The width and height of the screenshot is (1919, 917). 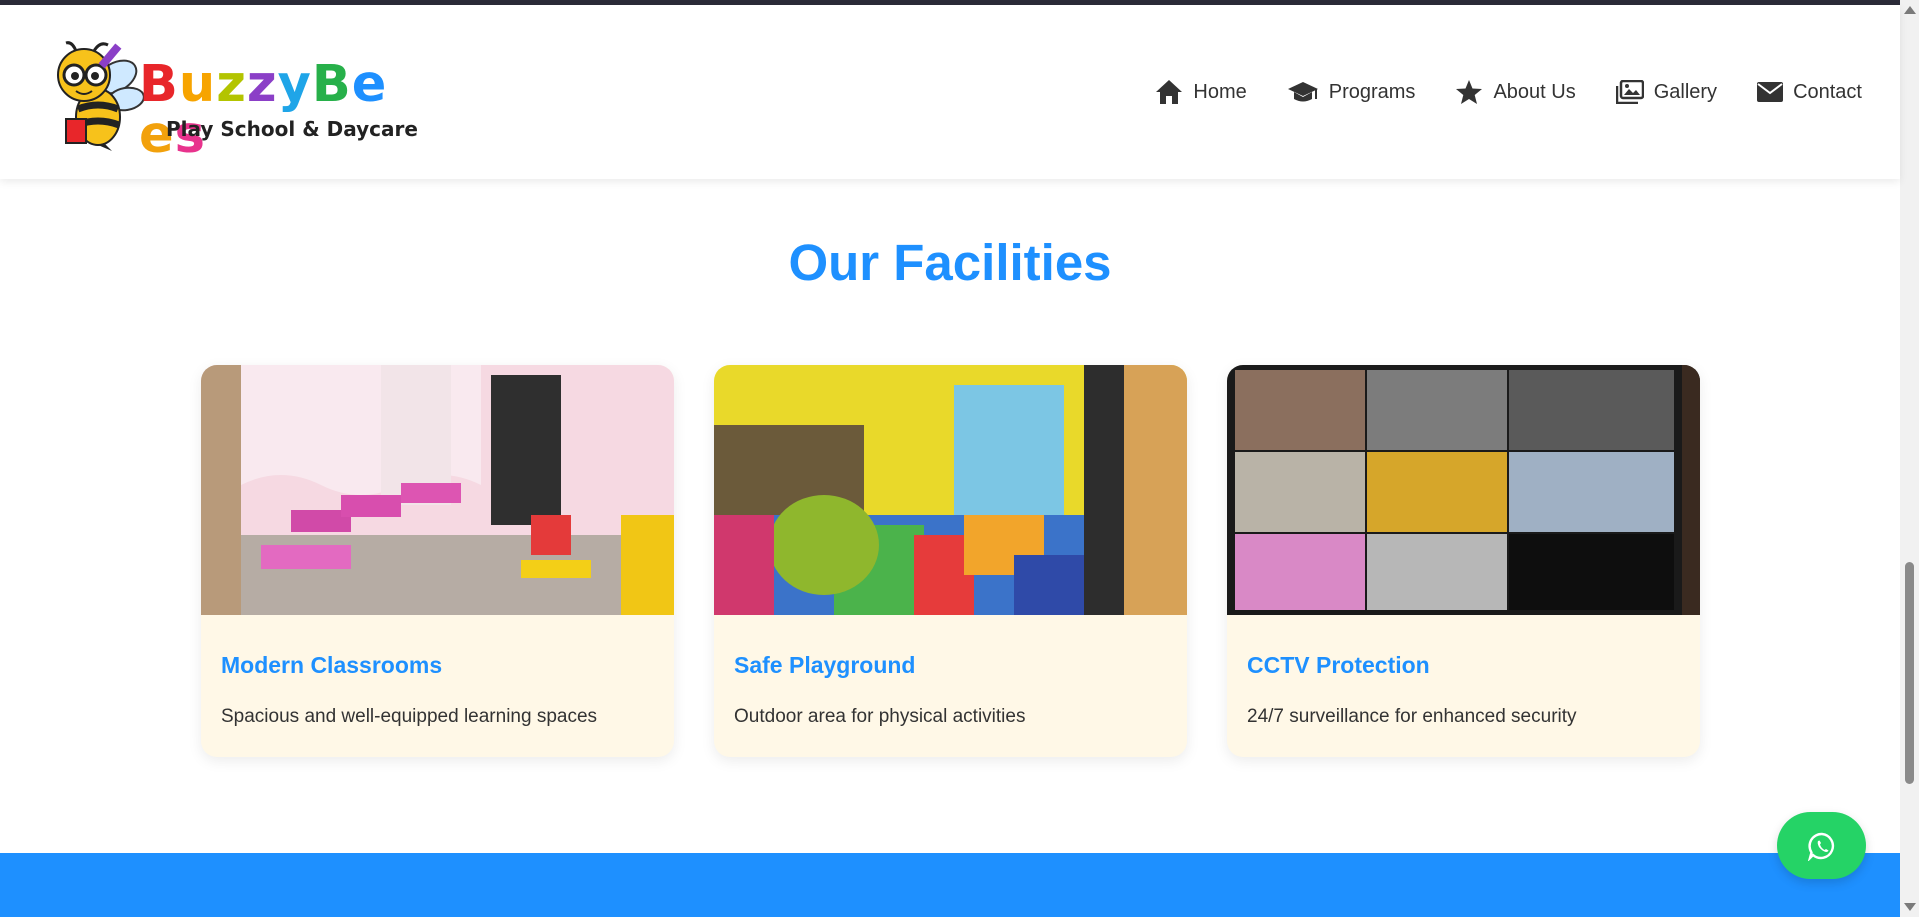 I want to click on logo-letter: e, so click(x=369, y=84).